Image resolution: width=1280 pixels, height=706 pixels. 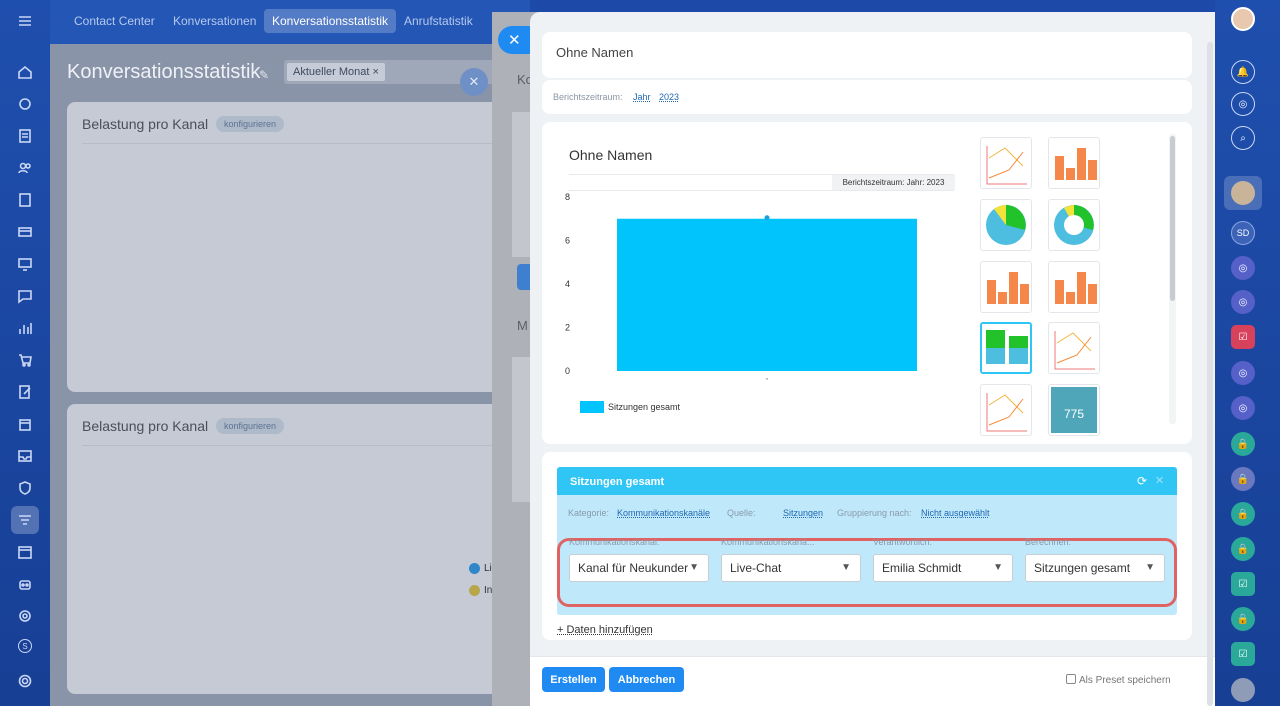 I want to click on card-icon, so click(x=25, y=232).